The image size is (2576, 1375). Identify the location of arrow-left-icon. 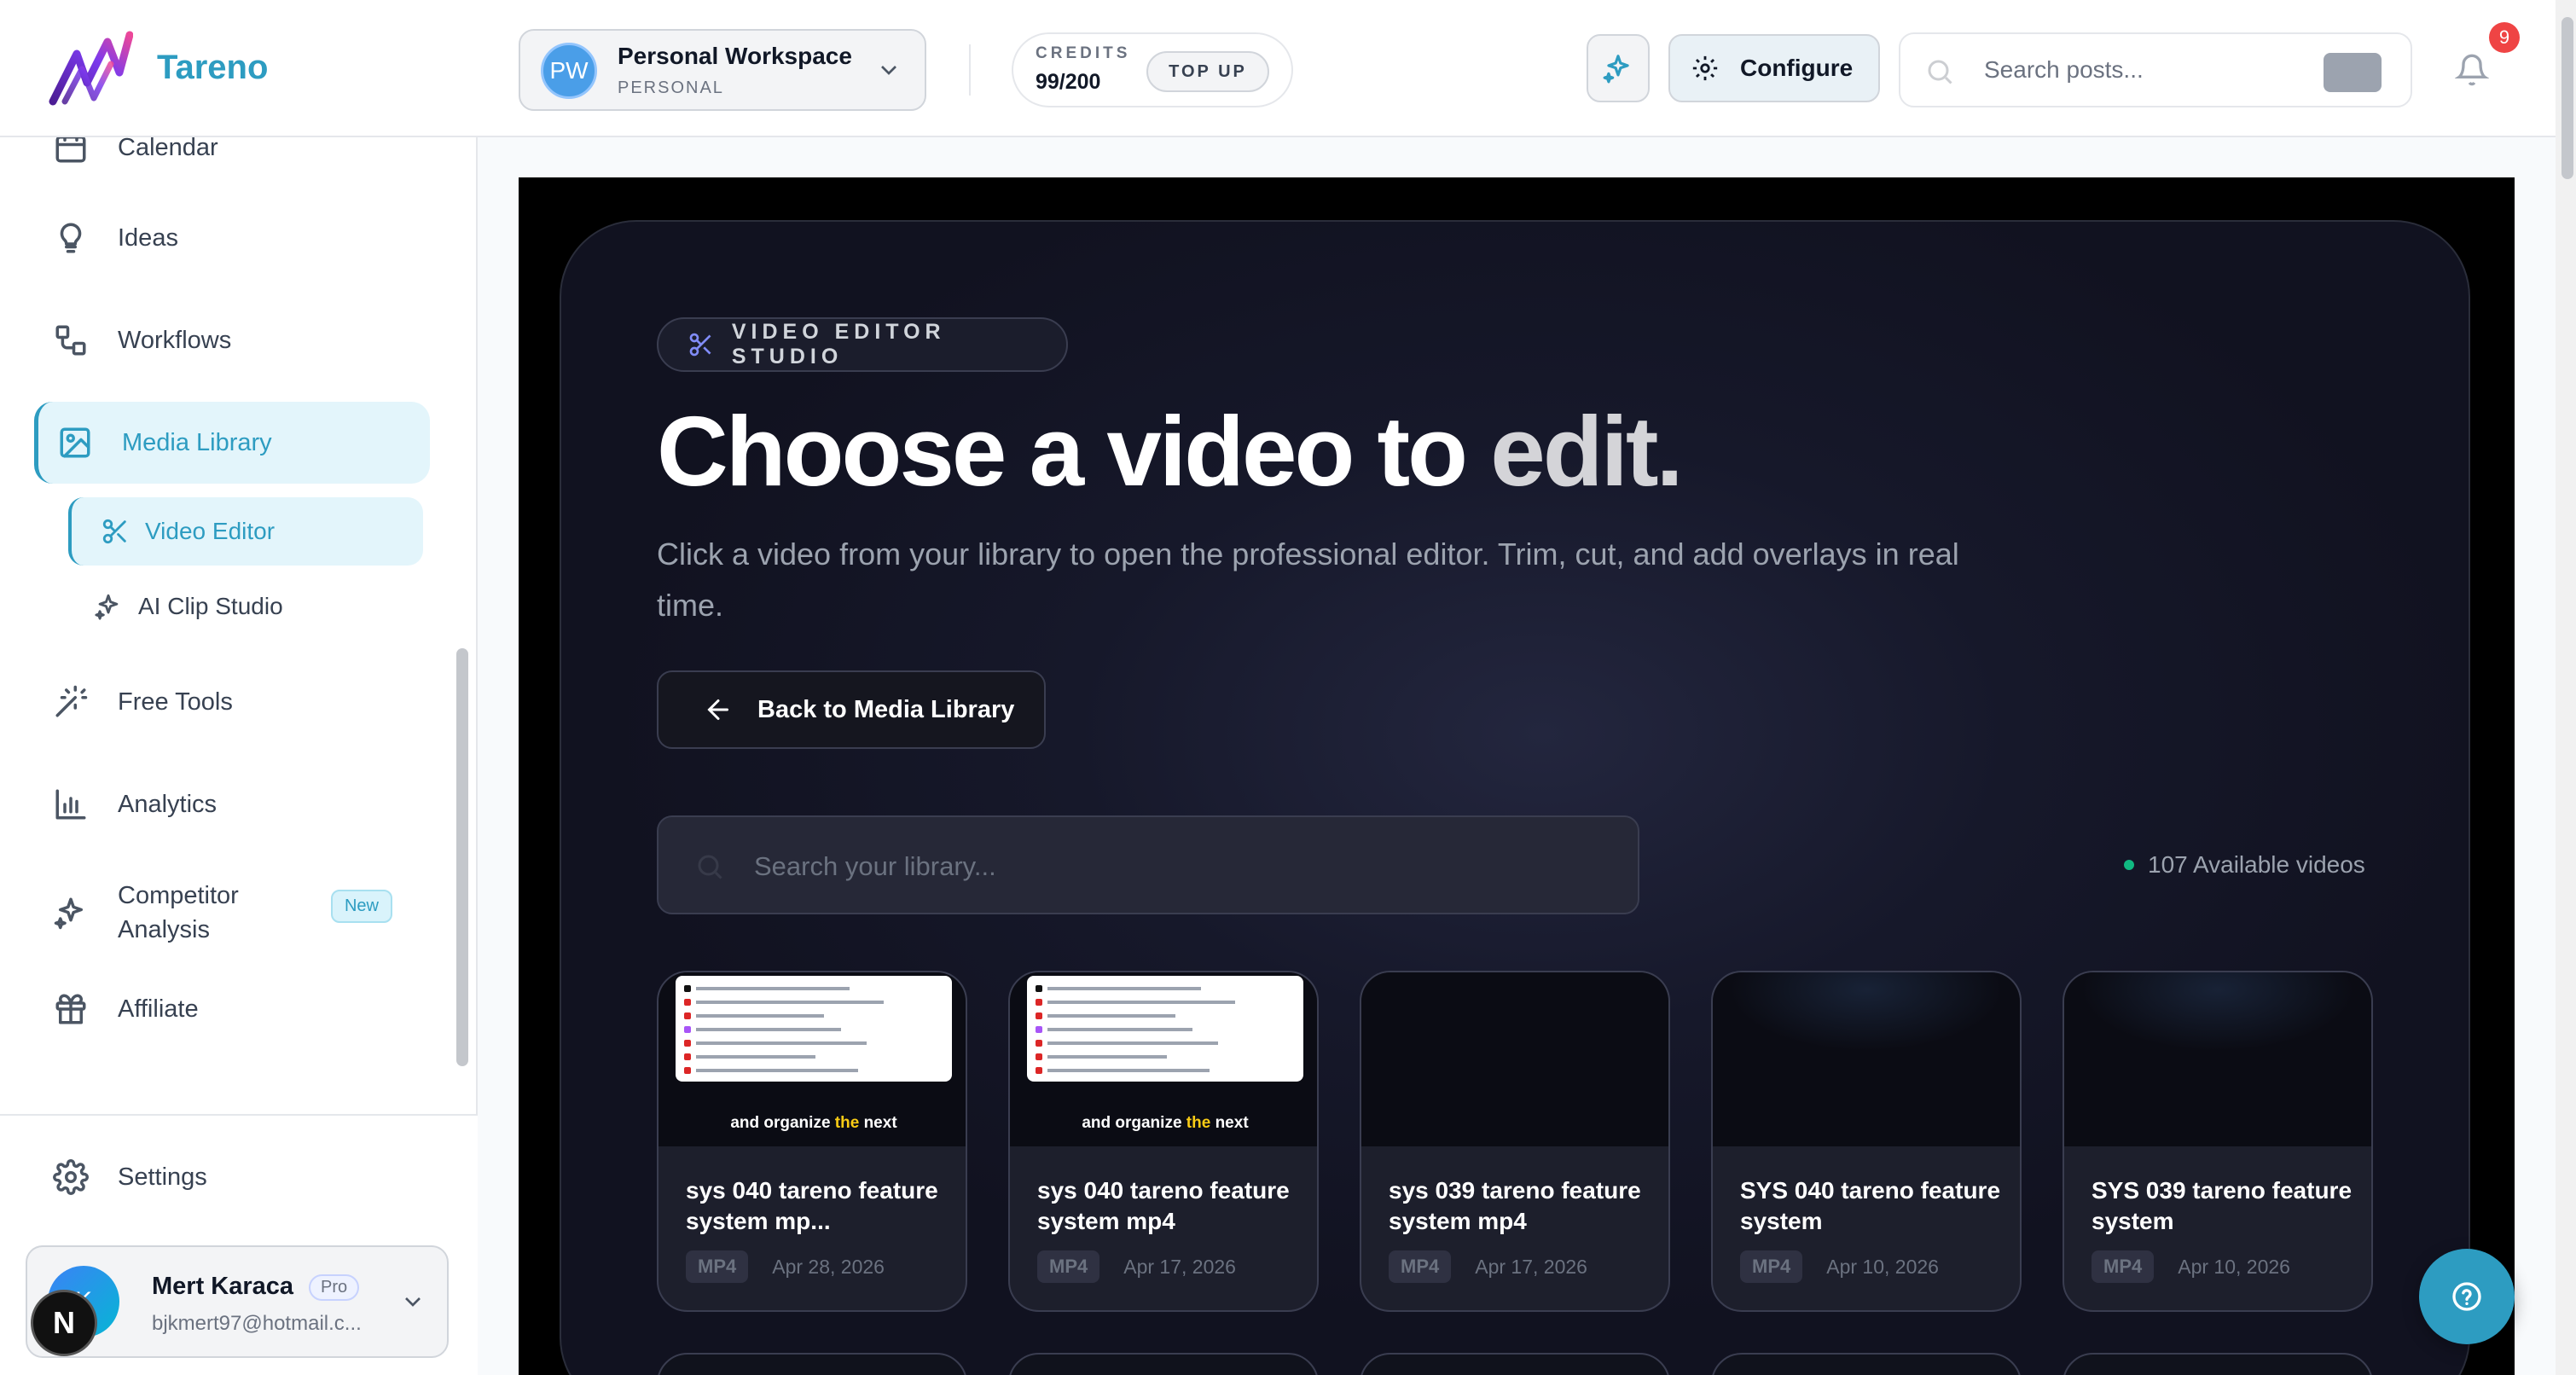
(717, 709).